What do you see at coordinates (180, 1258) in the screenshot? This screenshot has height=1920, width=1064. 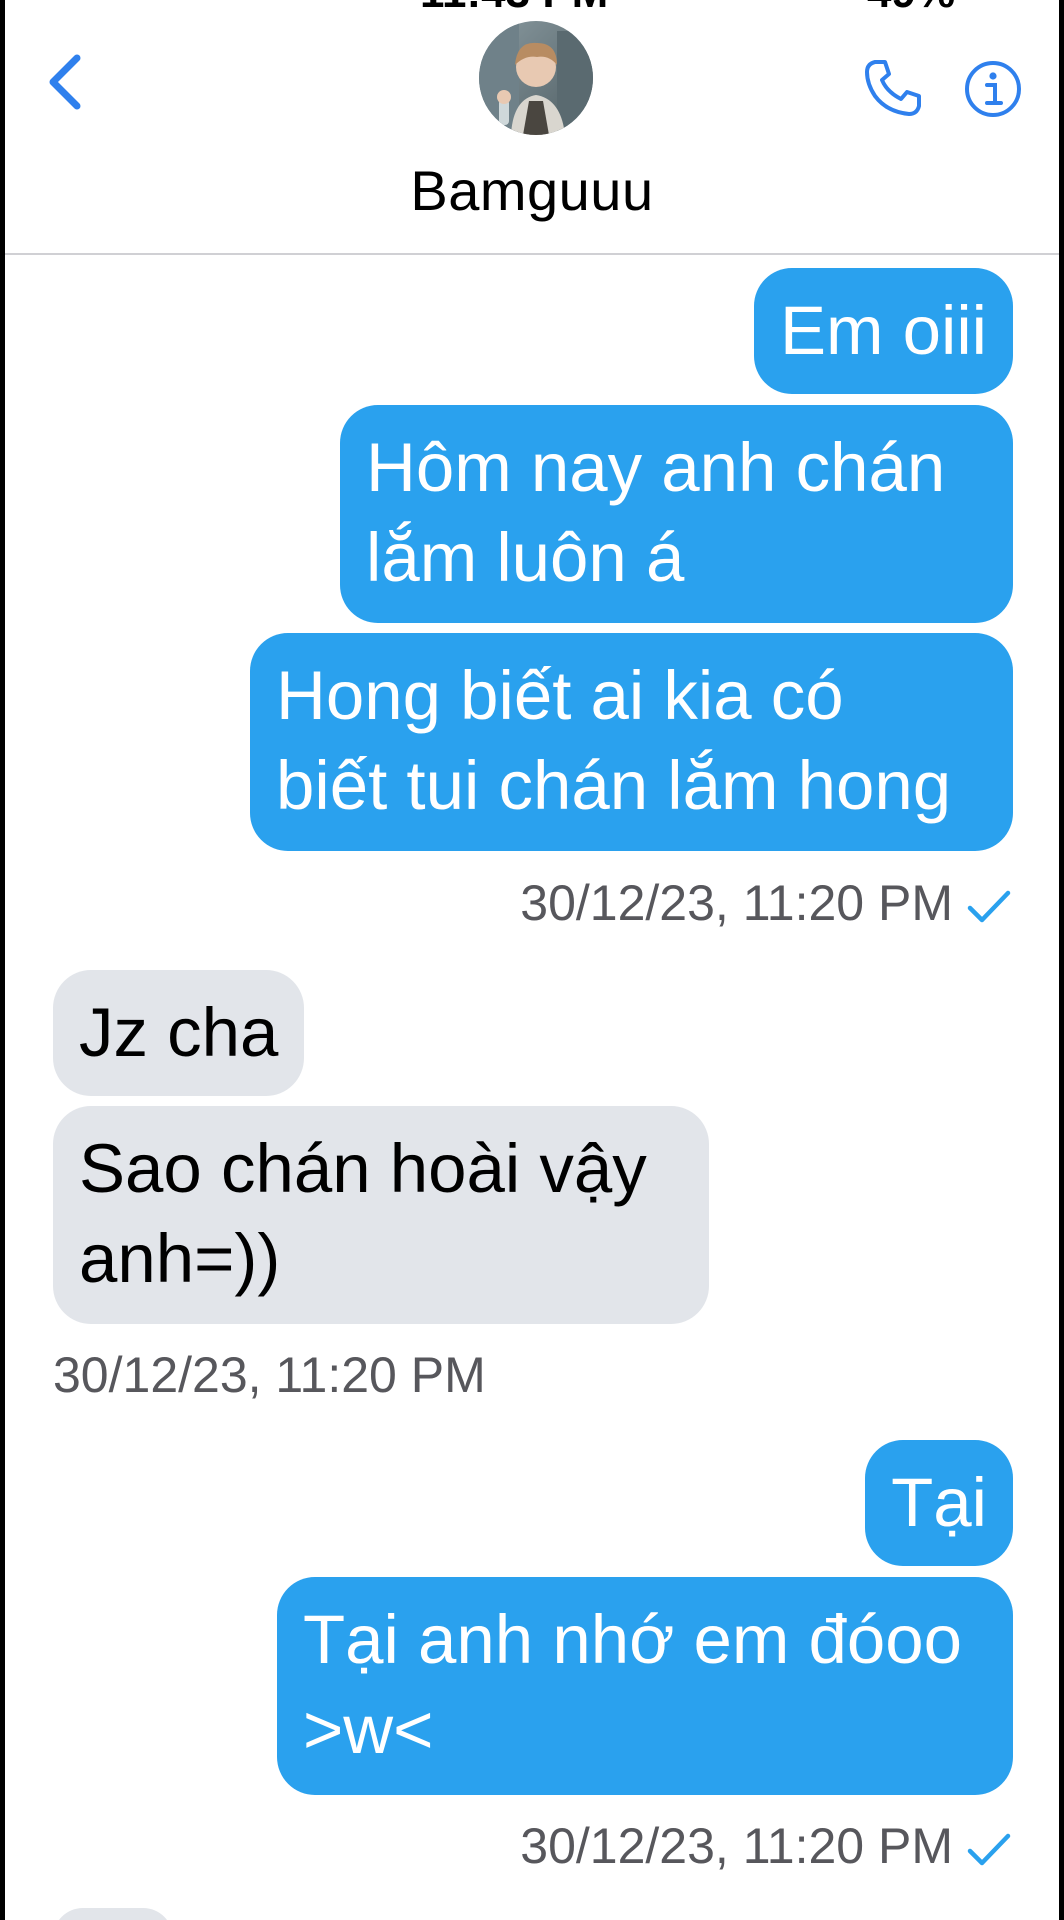 I see `message-text-line: anh=))` at bounding box center [180, 1258].